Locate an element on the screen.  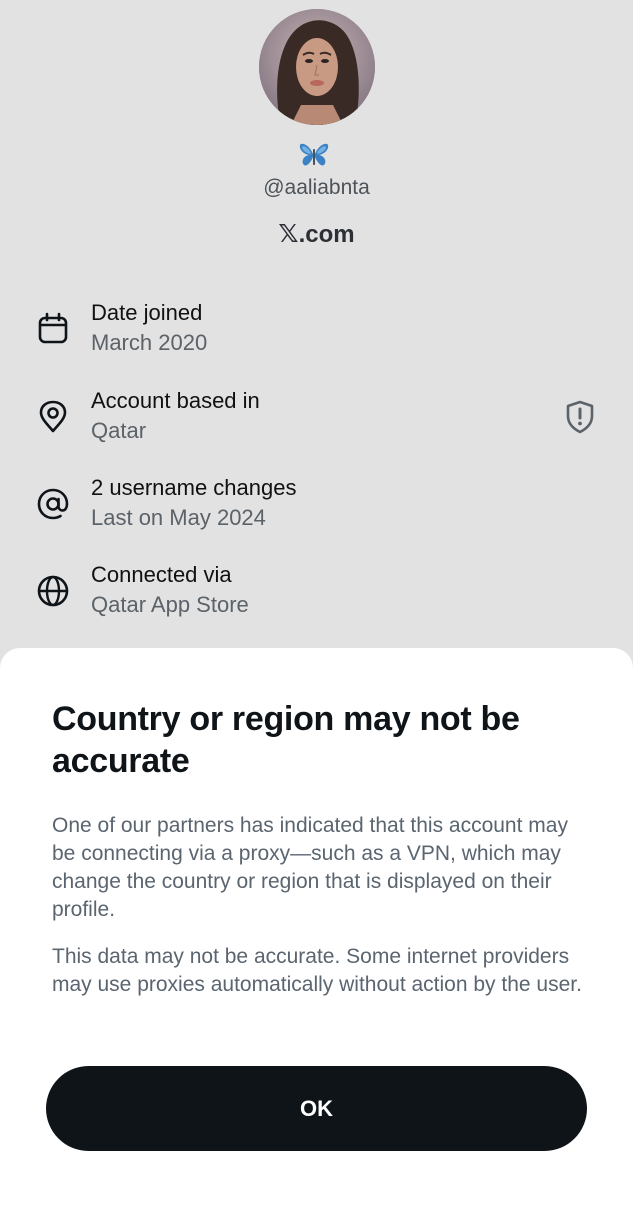
info-value: Last on May 2024 is located at coordinates (178, 517).